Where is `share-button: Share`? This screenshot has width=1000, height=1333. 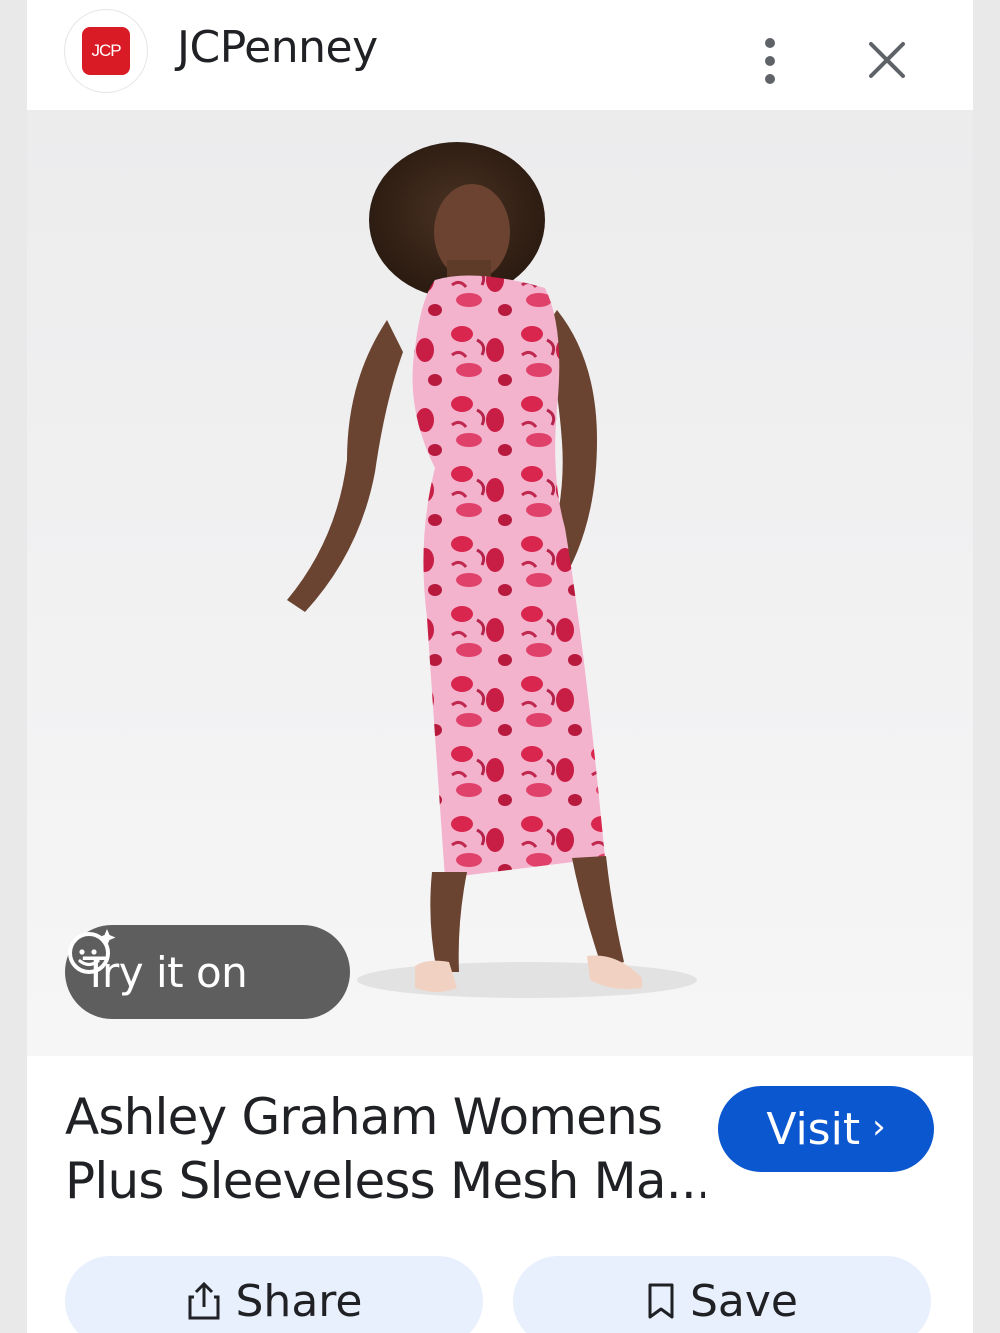
share-button: Share is located at coordinates (274, 1294).